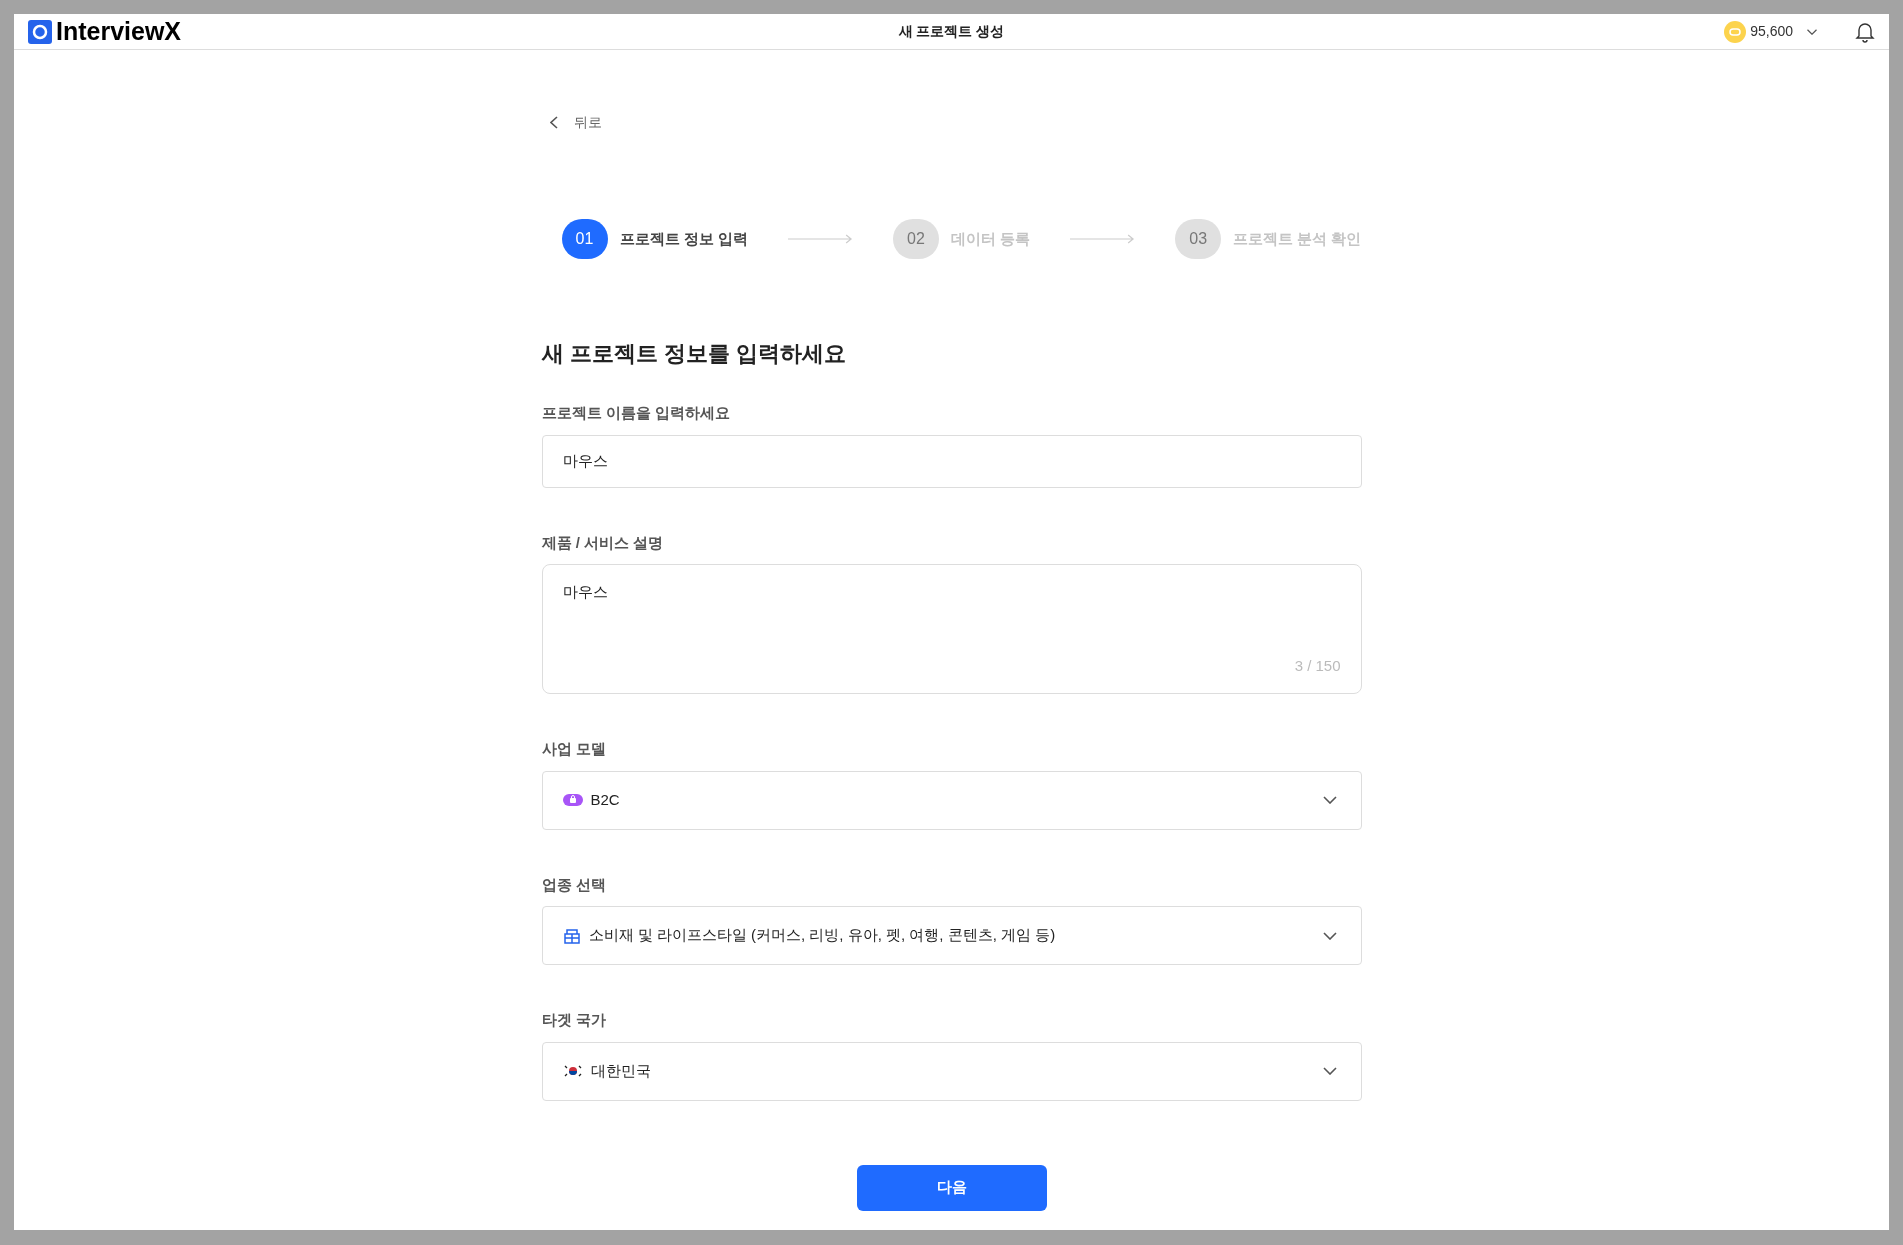 This screenshot has height=1245, width=1903. I want to click on step-label: 데이터 등록, so click(990, 238).